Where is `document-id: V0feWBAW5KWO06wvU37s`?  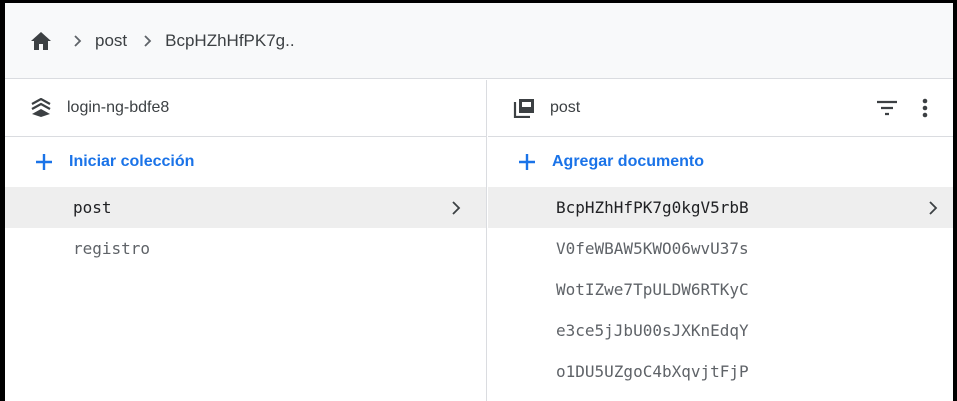
document-id: V0feWBAW5KWO06wvU37s is located at coordinates (652, 248).